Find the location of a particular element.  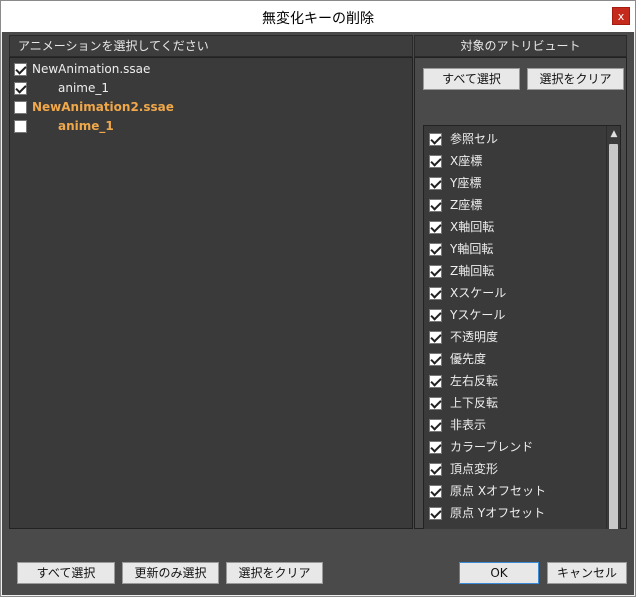

attribute-label: Z座標 is located at coordinates (466, 205).